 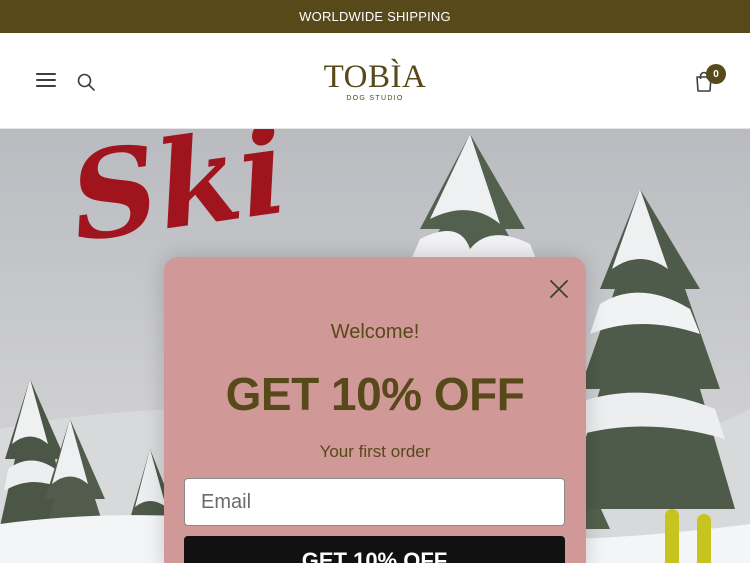 What do you see at coordinates (375, 77) in the screenshot?
I see `logo-wordmark: TOBÌA` at bounding box center [375, 77].